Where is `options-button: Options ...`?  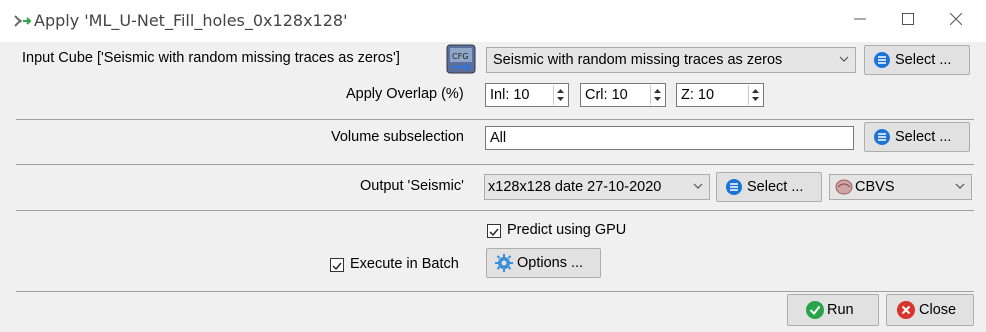
options-button: Options ... is located at coordinates (543, 263).